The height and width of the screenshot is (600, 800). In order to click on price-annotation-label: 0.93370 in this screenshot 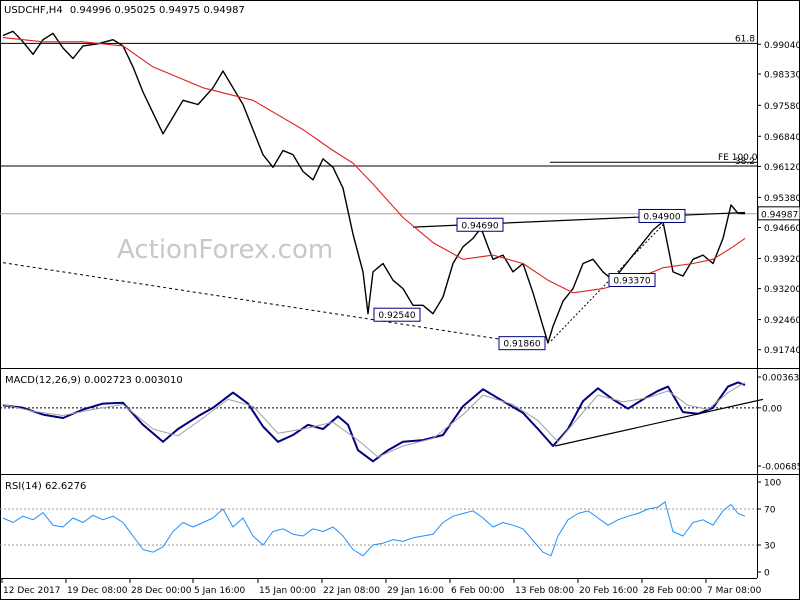, I will do `click(631, 281)`.